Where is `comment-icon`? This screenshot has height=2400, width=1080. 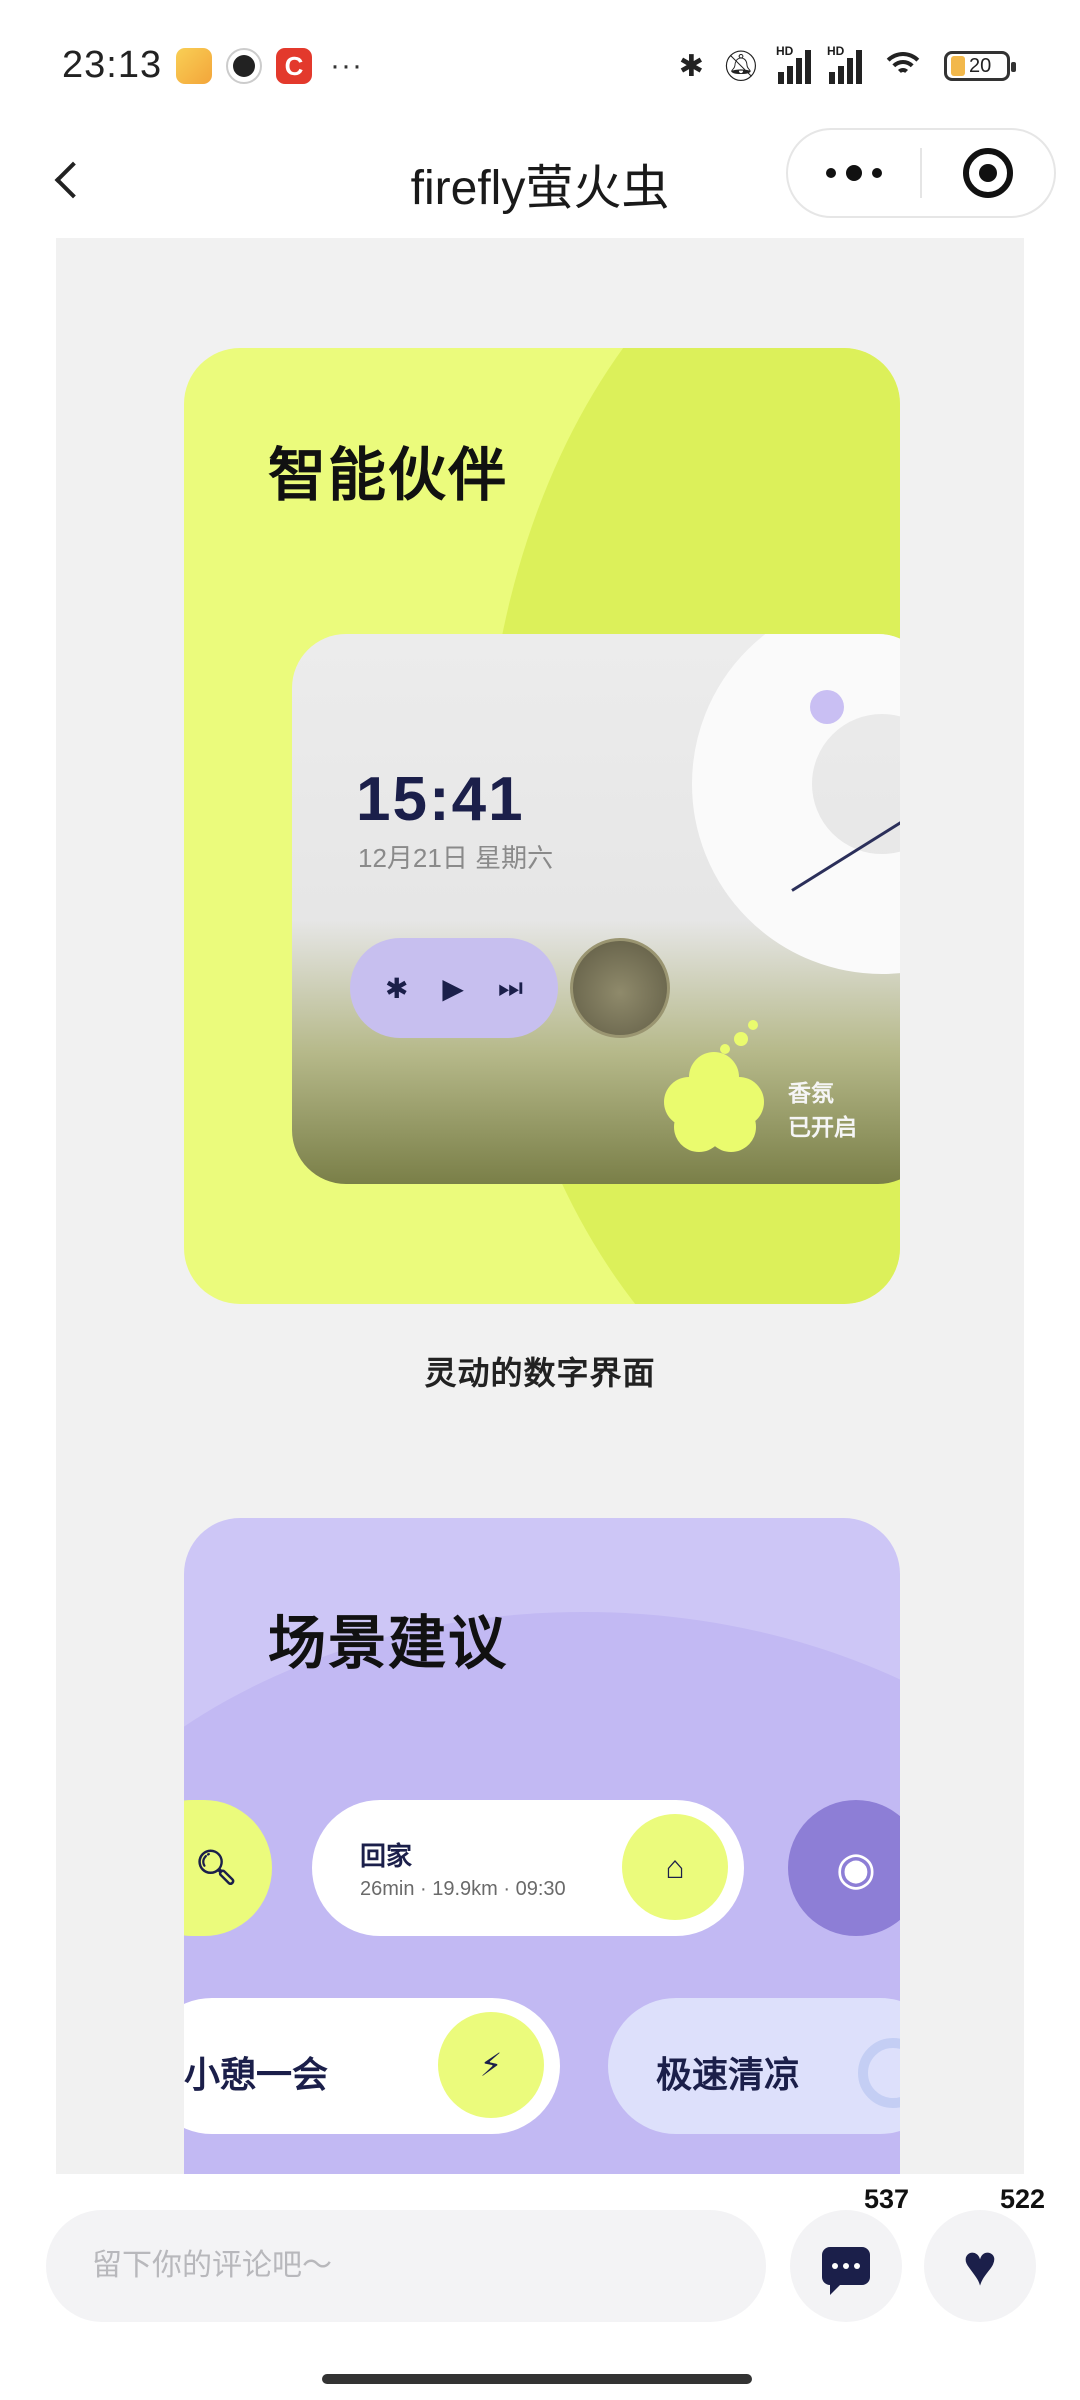
comment-icon is located at coordinates (846, 2271).